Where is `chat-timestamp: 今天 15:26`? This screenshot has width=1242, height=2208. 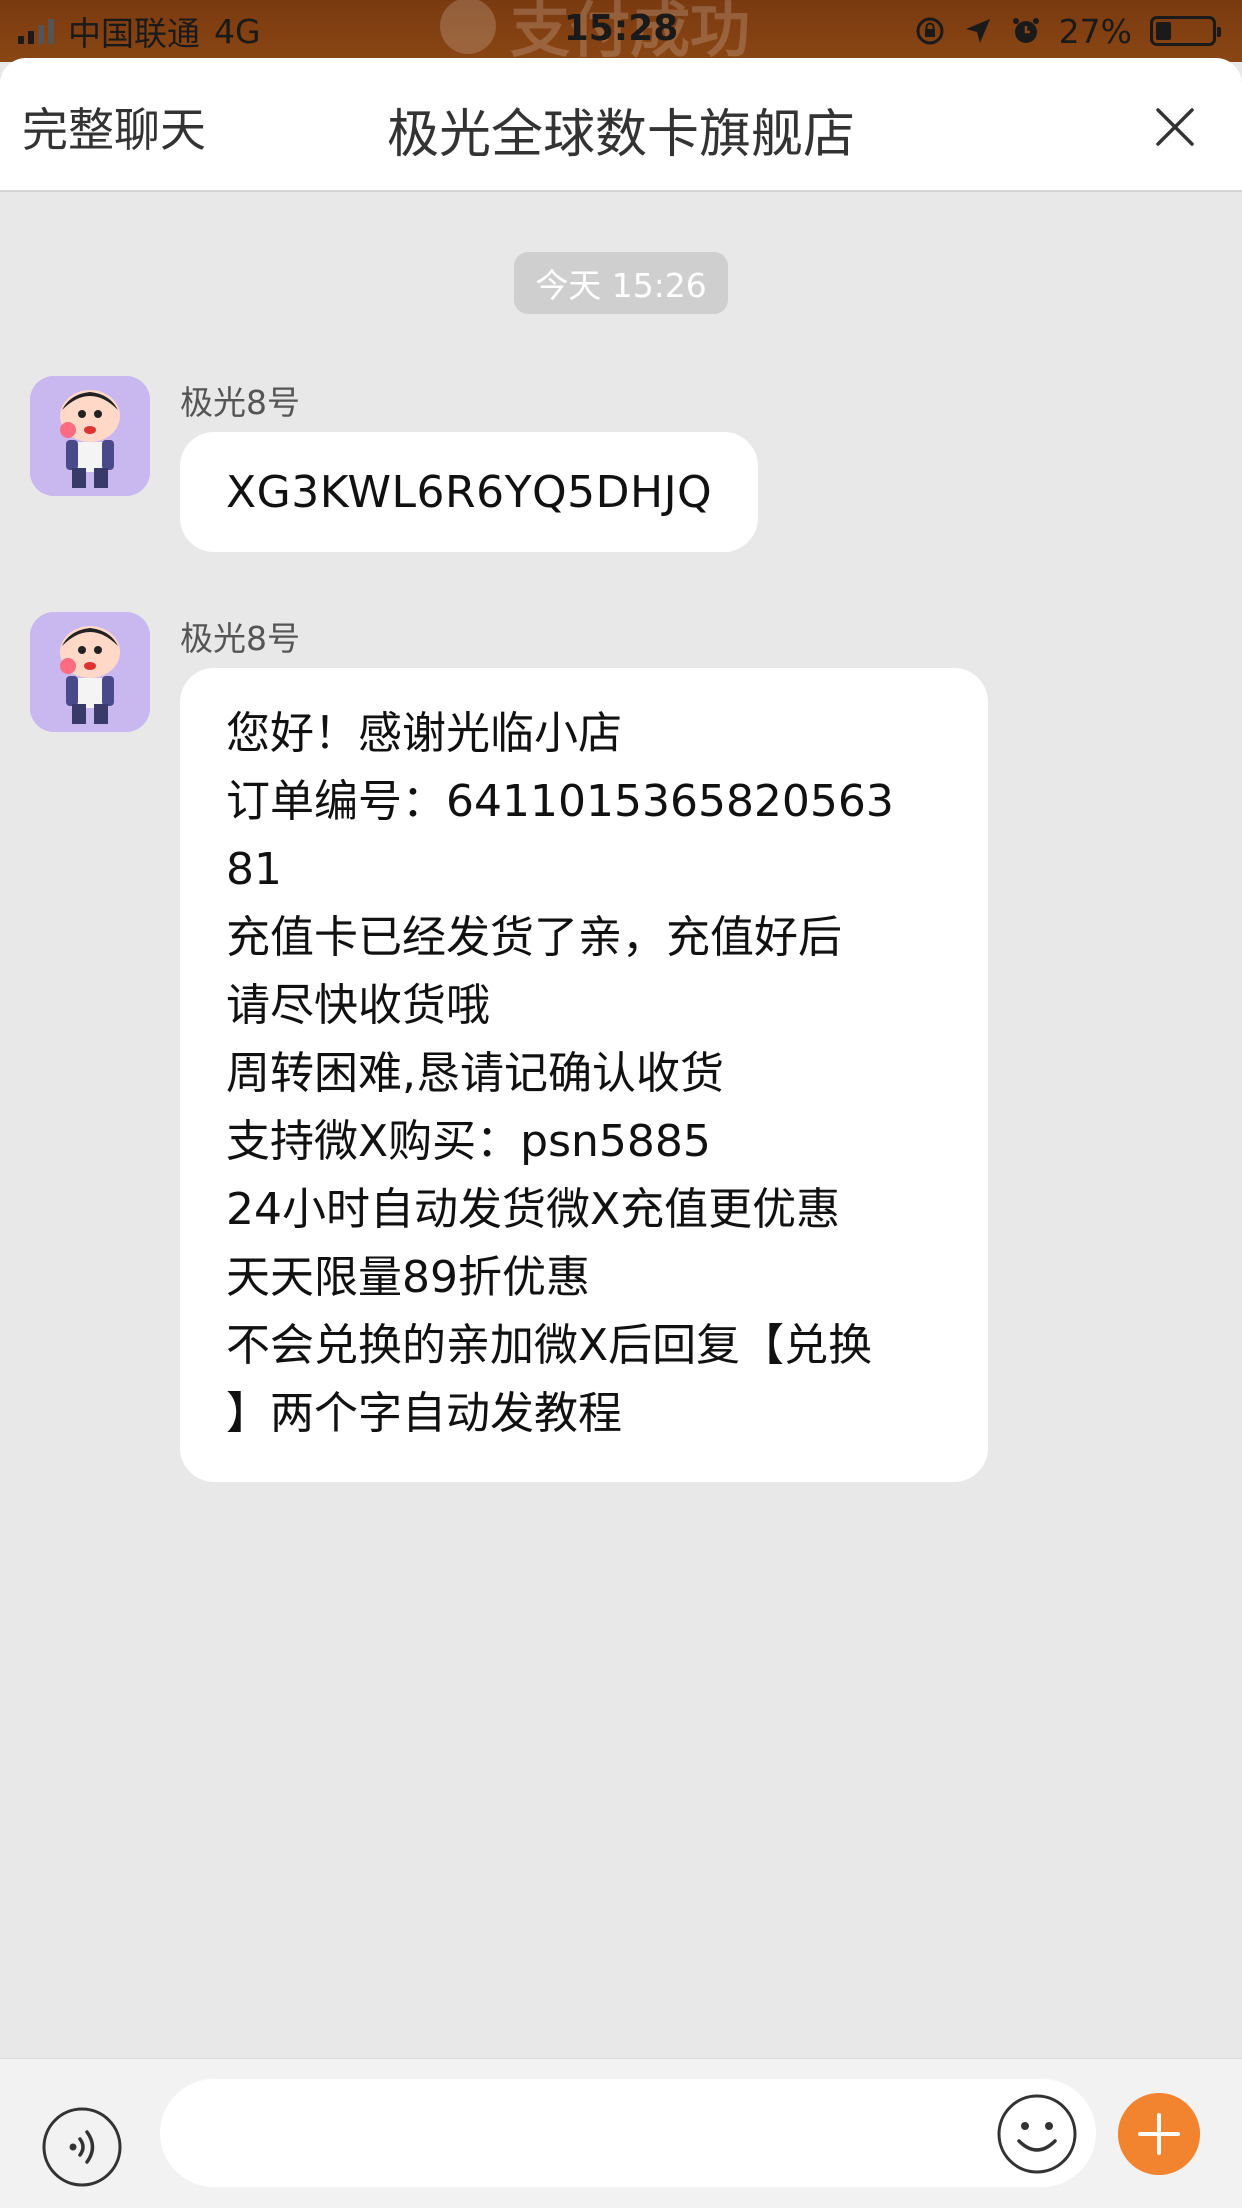
chat-timestamp: 今天 15:26 is located at coordinates (621, 283).